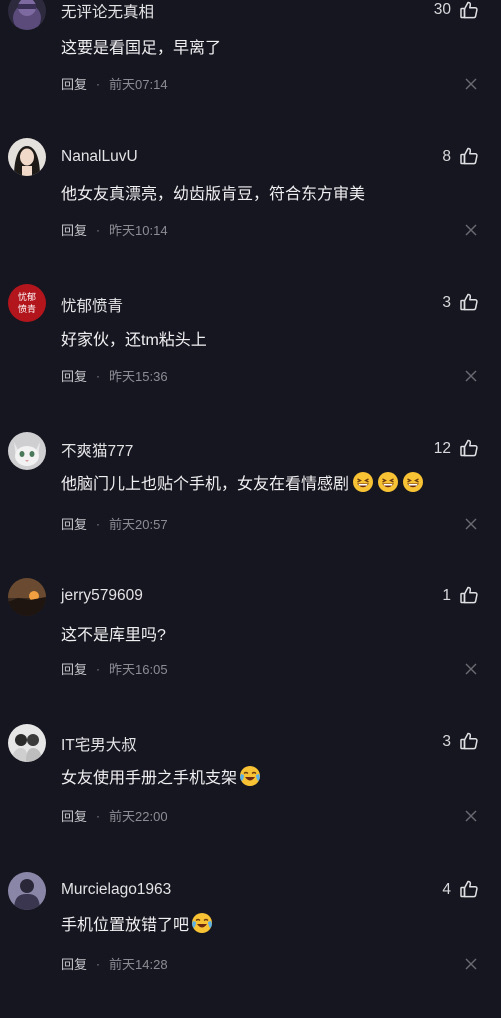 The height and width of the screenshot is (1018, 501). I want to click on comment-text: 女友使用手册之手机支架, so click(161, 776).